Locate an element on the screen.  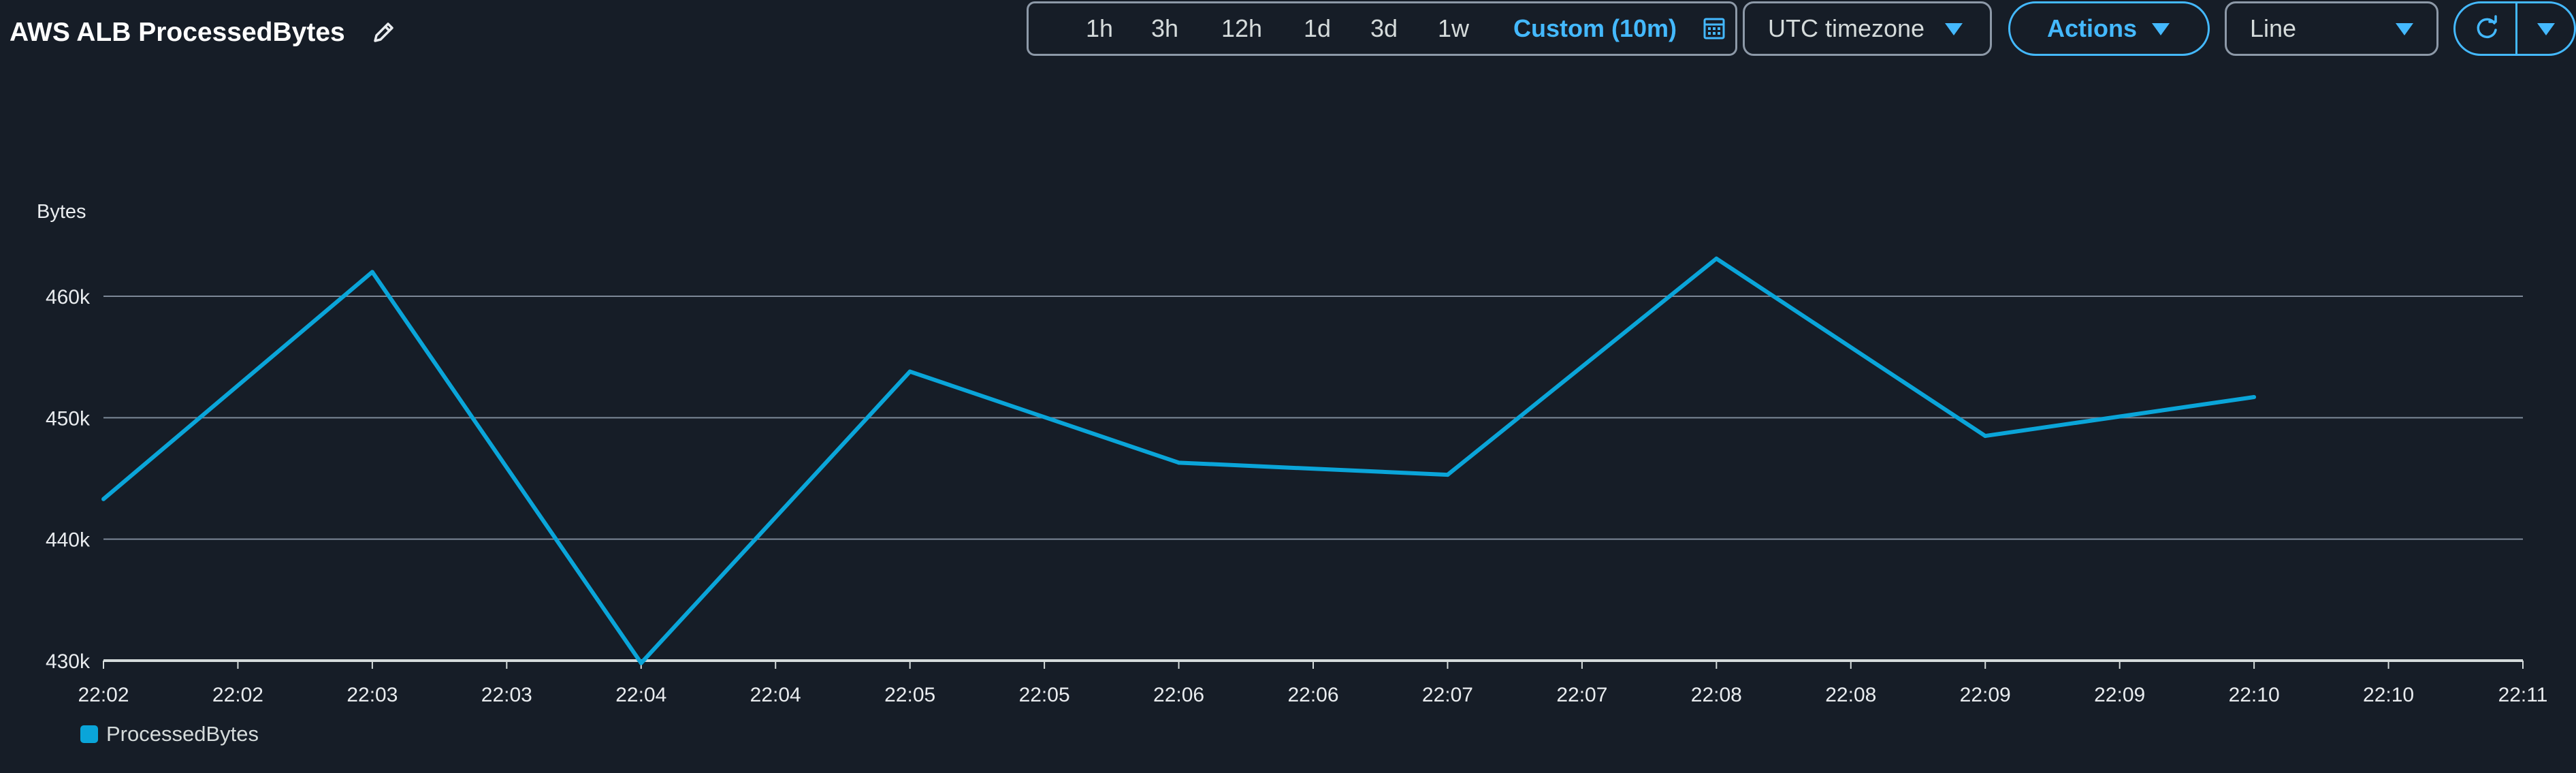
x-tick-label: 22:11 is located at coordinates (2523, 695).